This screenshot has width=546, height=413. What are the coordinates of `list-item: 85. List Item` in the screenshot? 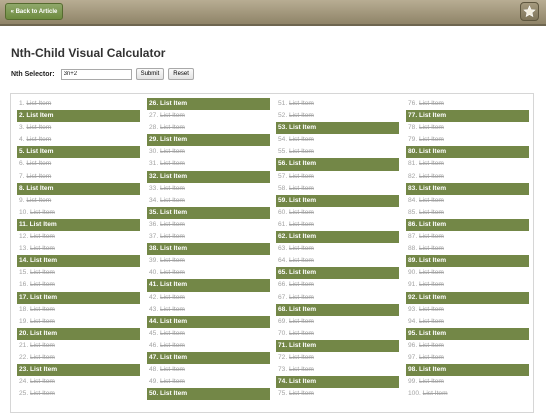 It's located at (467, 213).